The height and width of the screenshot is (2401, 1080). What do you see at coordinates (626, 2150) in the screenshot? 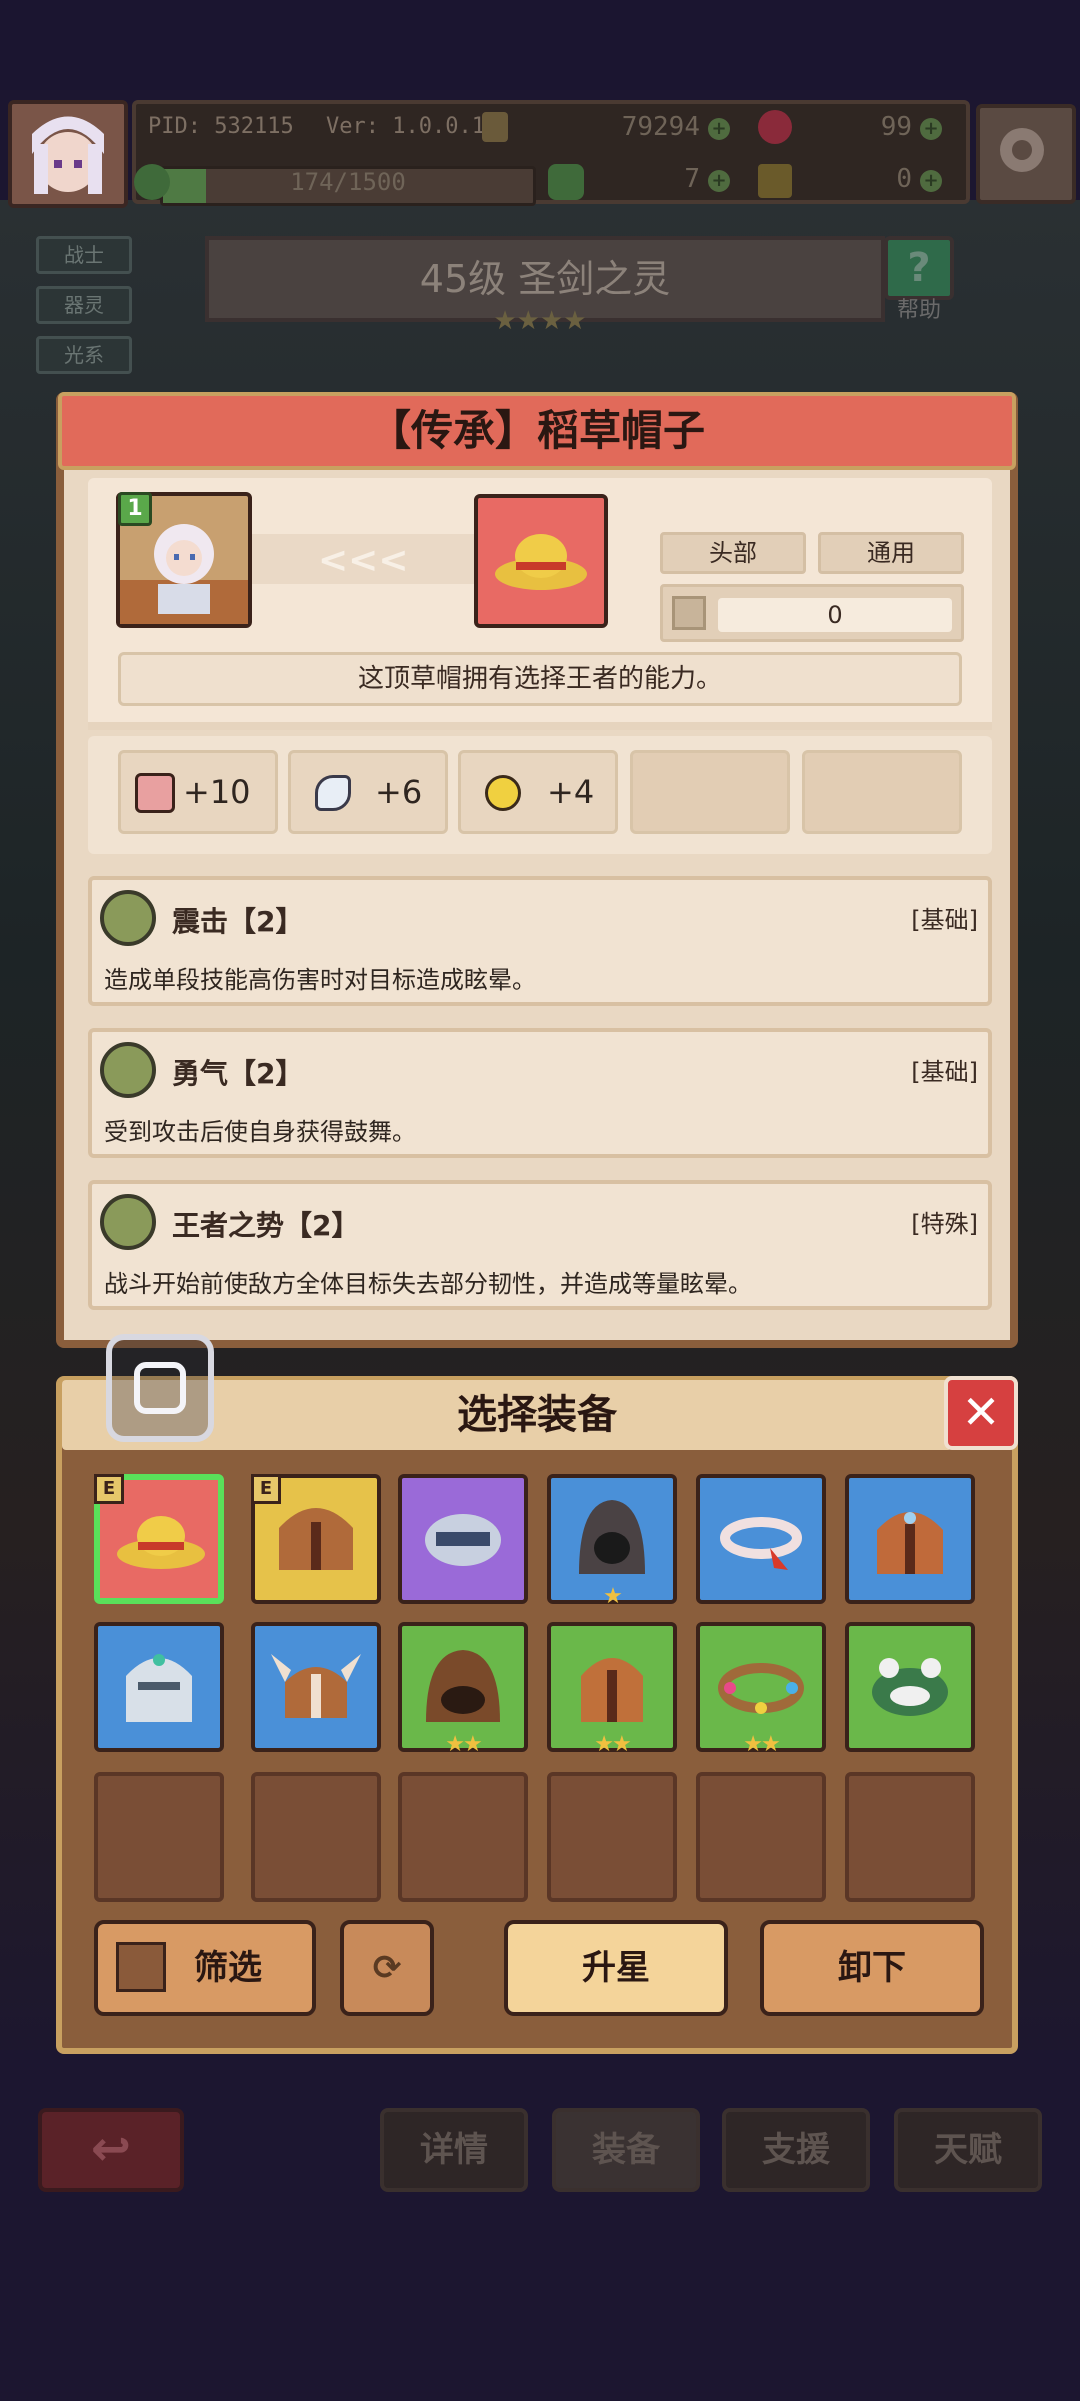
I see `tab-equipment: 装备` at bounding box center [626, 2150].